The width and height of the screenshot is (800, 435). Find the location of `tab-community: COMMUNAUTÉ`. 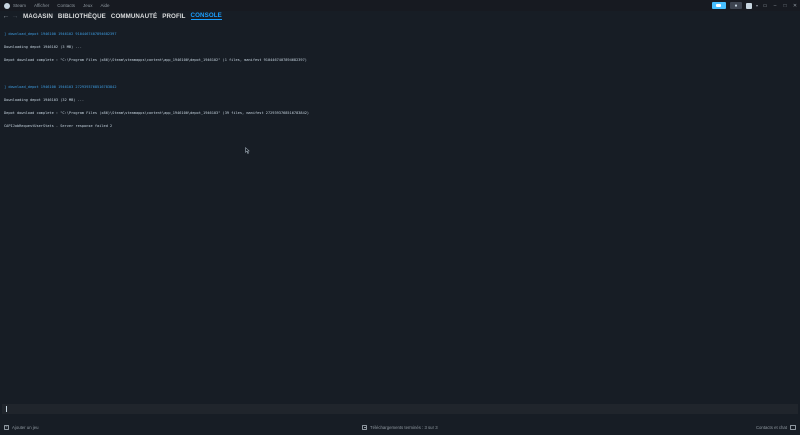

tab-community: COMMUNAUTÉ is located at coordinates (134, 16).